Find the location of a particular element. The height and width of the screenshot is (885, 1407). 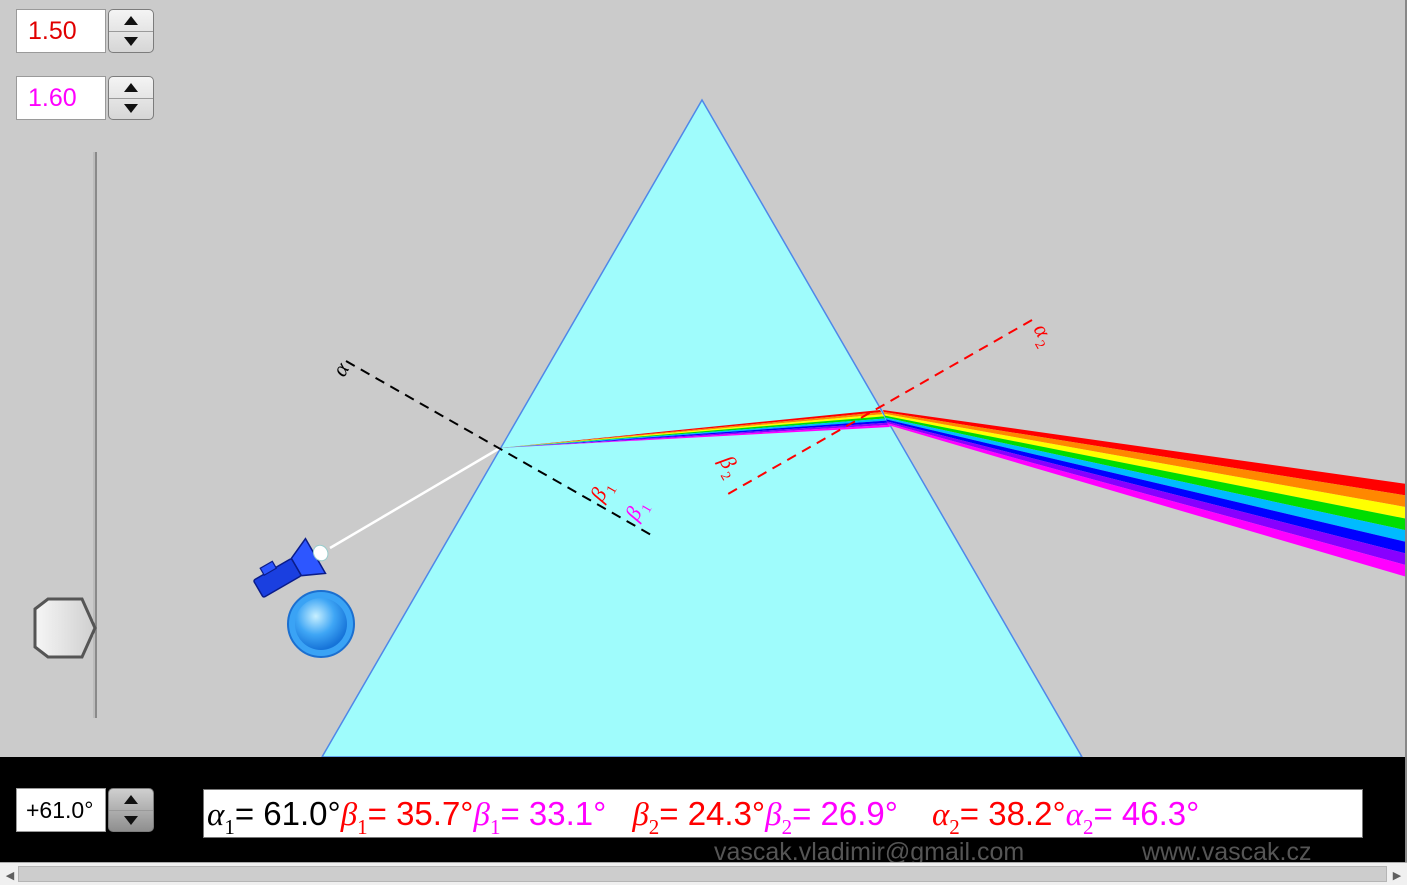

index-violet-spinner: 1.60 is located at coordinates (85, 98).